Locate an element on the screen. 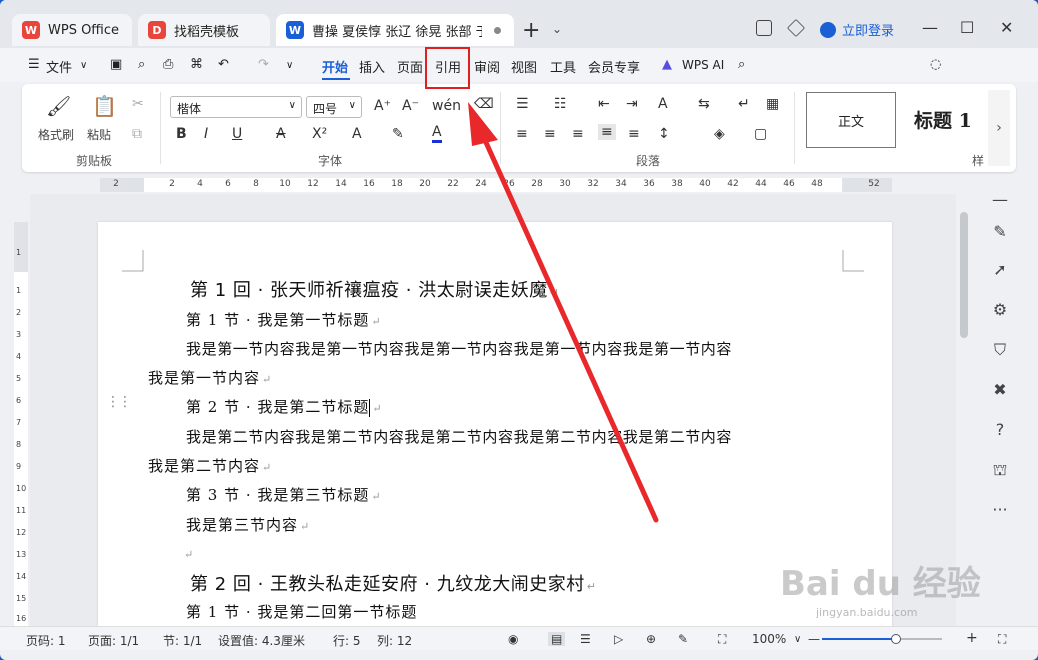  format-painter-label: 格式刷 is located at coordinates (56, 134).